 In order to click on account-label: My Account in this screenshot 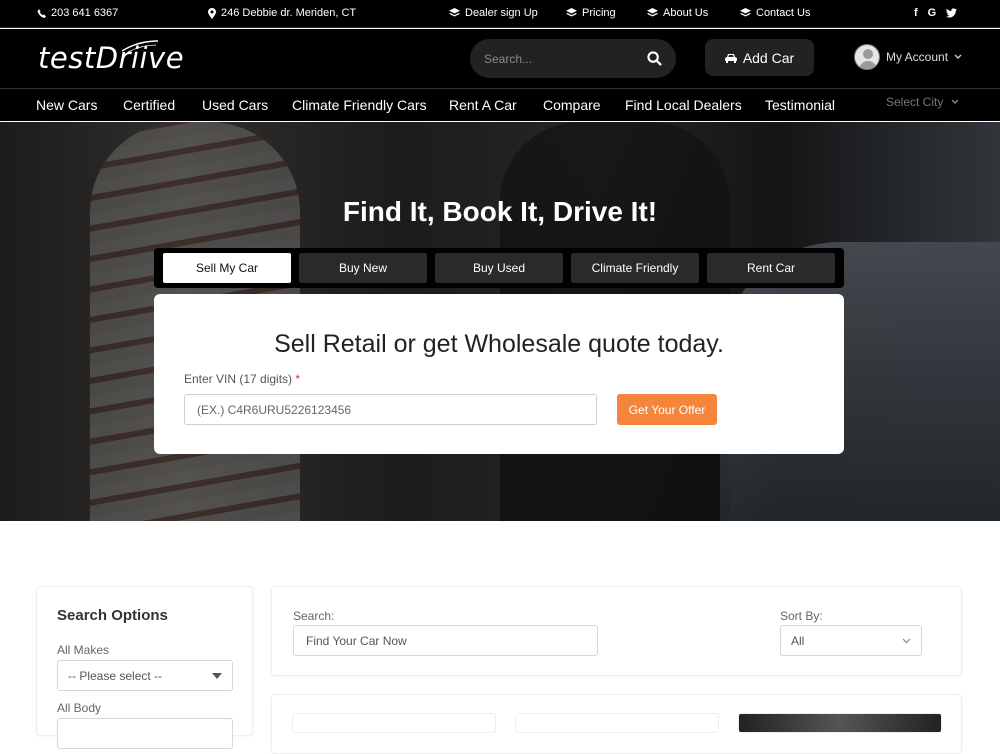, I will do `click(917, 57)`.